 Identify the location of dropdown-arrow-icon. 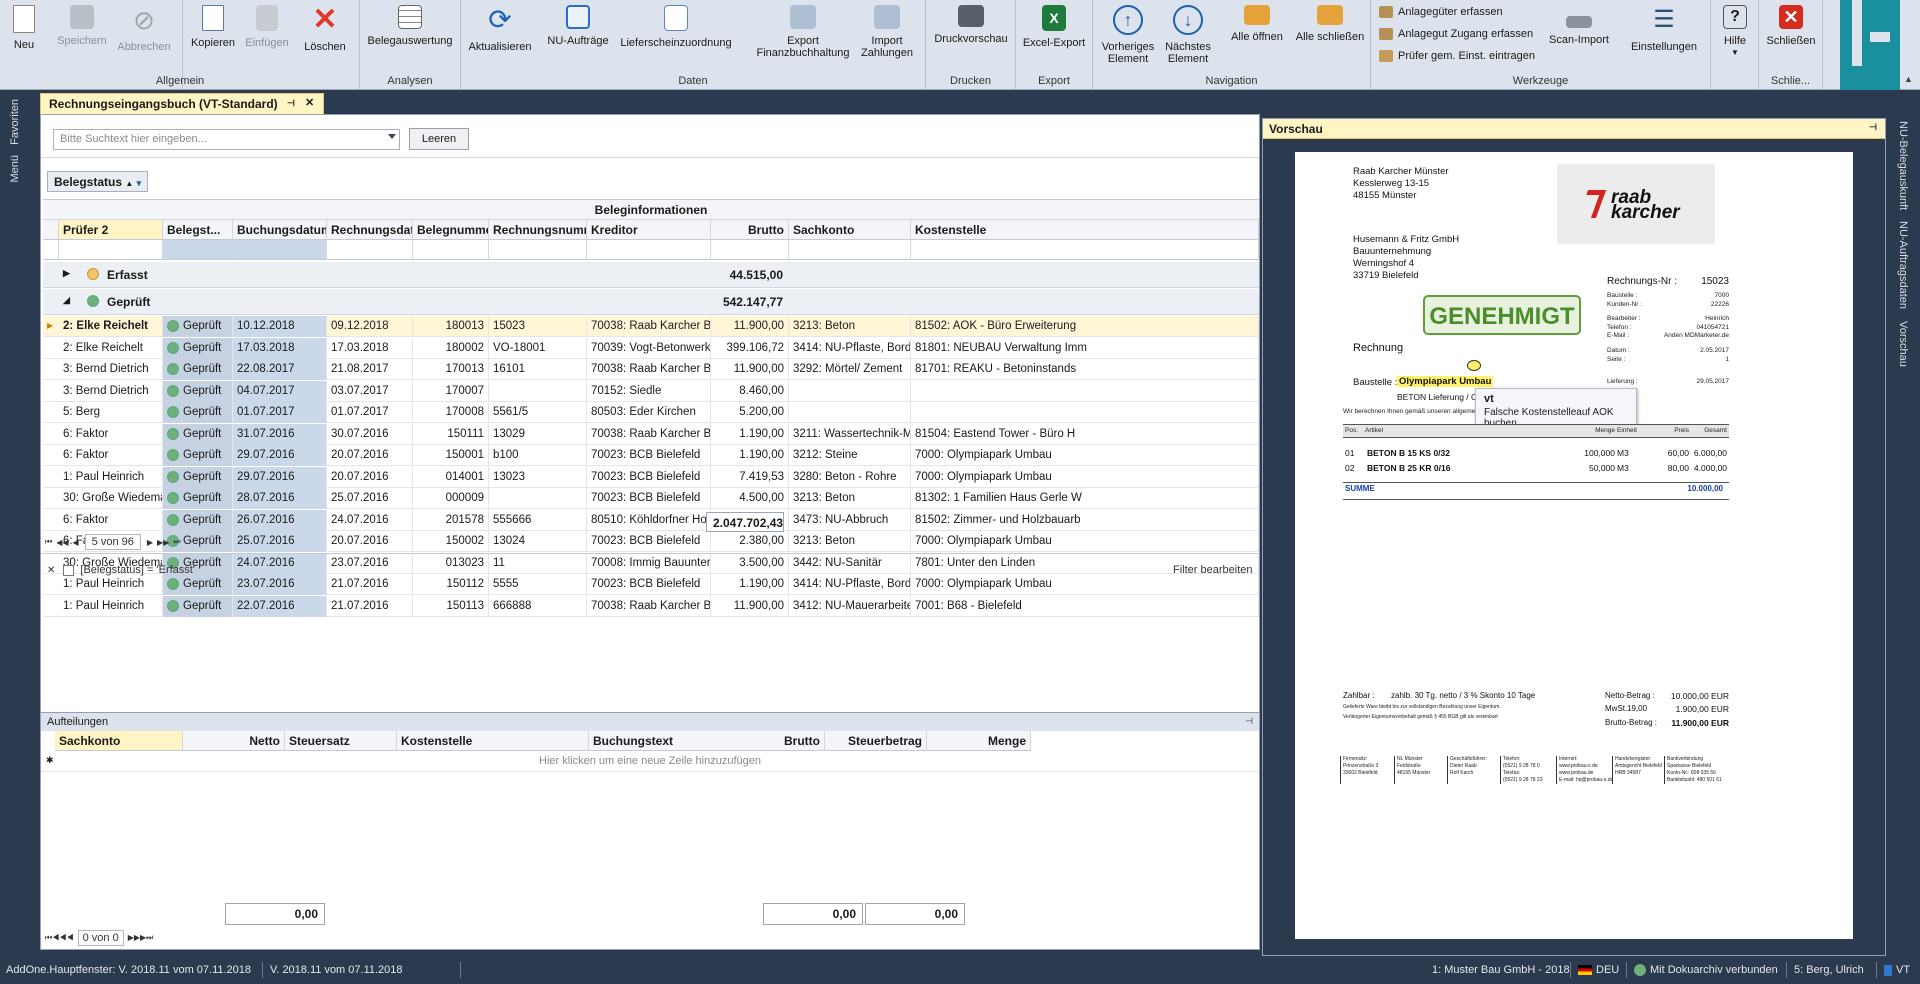
(392, 136).